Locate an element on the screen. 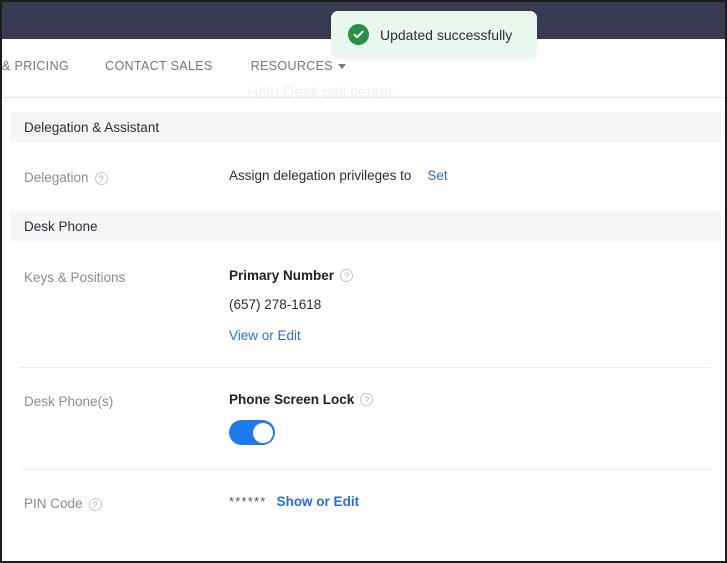 This screenshot has width=727, height=563. section-title: Desk Phone is located at coordinates (61, 226).